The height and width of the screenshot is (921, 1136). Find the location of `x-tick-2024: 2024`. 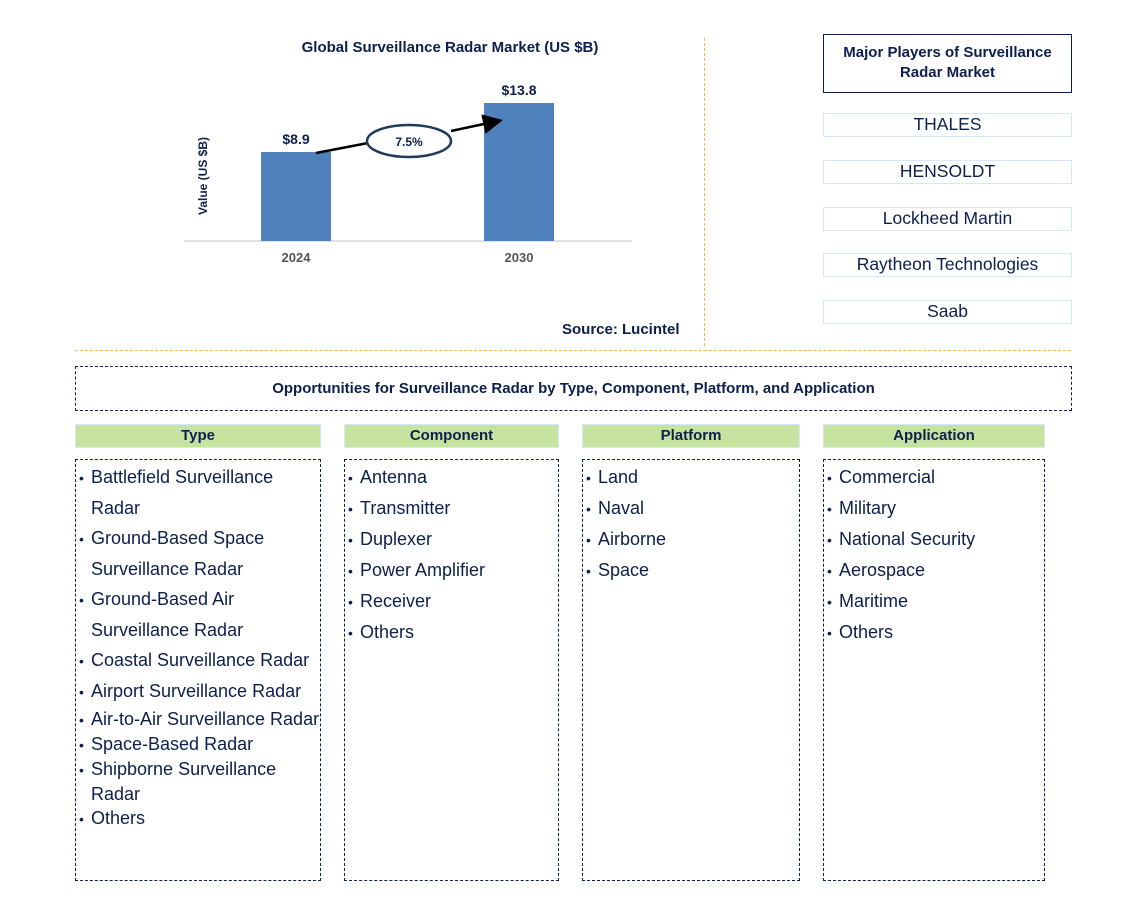

x-tick-2024: 2024 is located at coordinates (297, 257).